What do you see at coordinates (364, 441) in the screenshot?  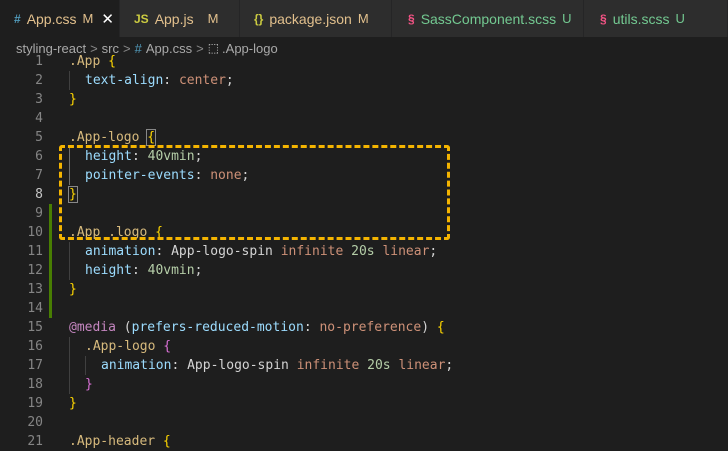 I see `code-line: 21 .App-header {` at bounding box center [364, 441].